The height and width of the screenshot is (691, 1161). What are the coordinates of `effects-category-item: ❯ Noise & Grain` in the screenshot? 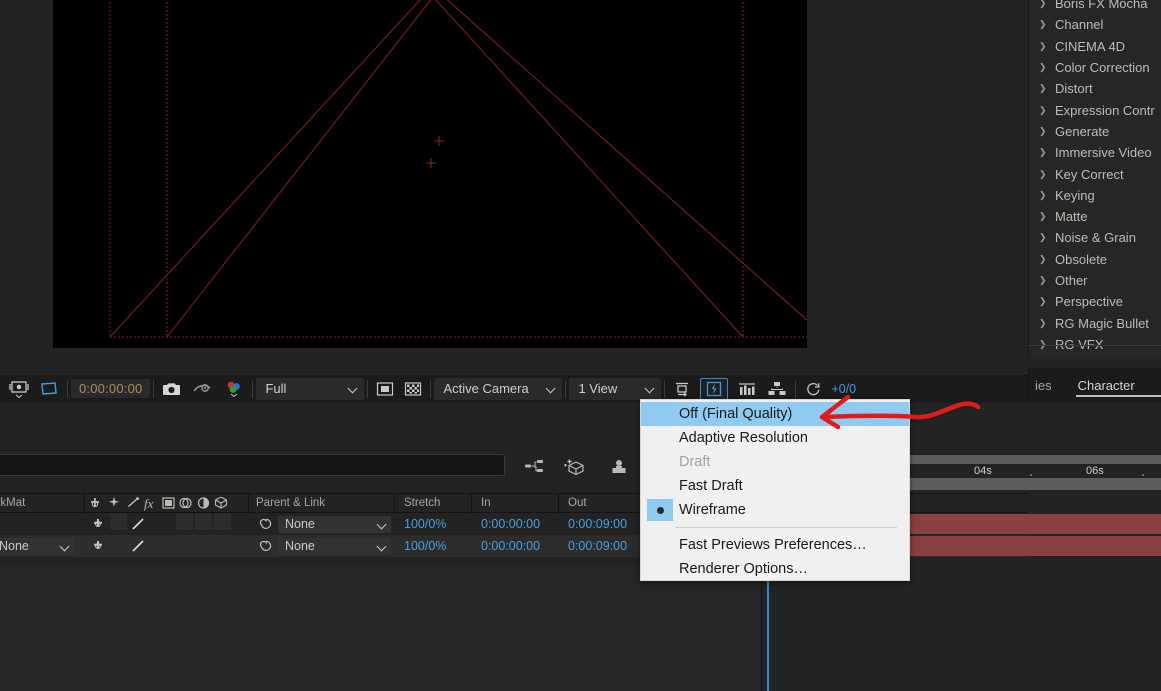 It's located at (1095, 237).